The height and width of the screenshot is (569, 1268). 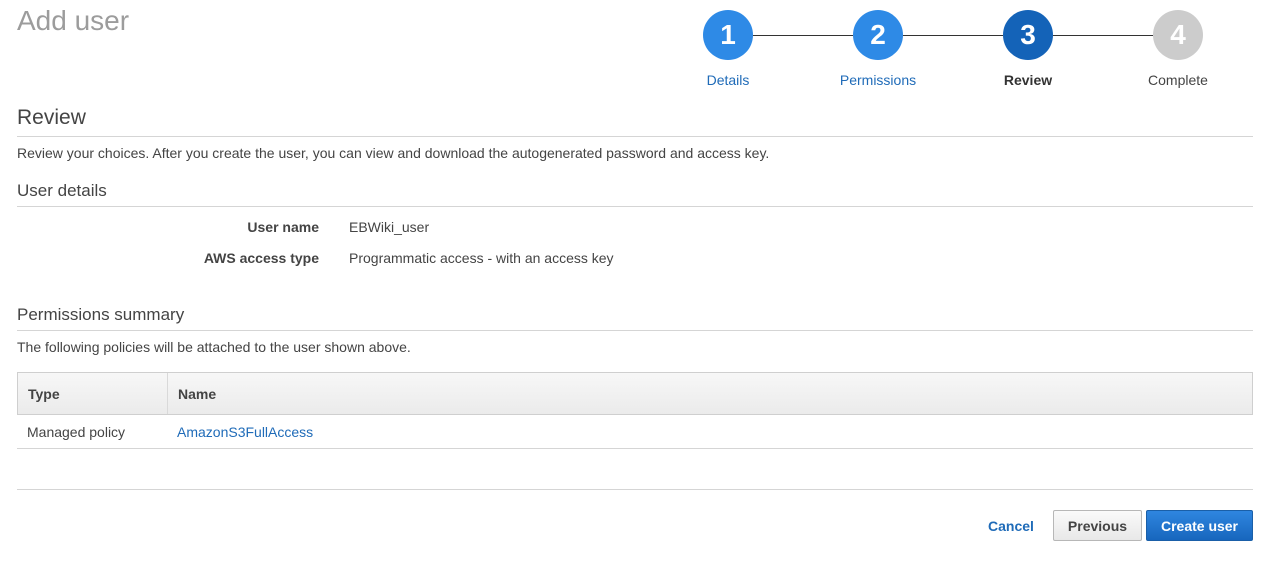 I want to click on table-header: Type Name, so click(x=635, y=393).